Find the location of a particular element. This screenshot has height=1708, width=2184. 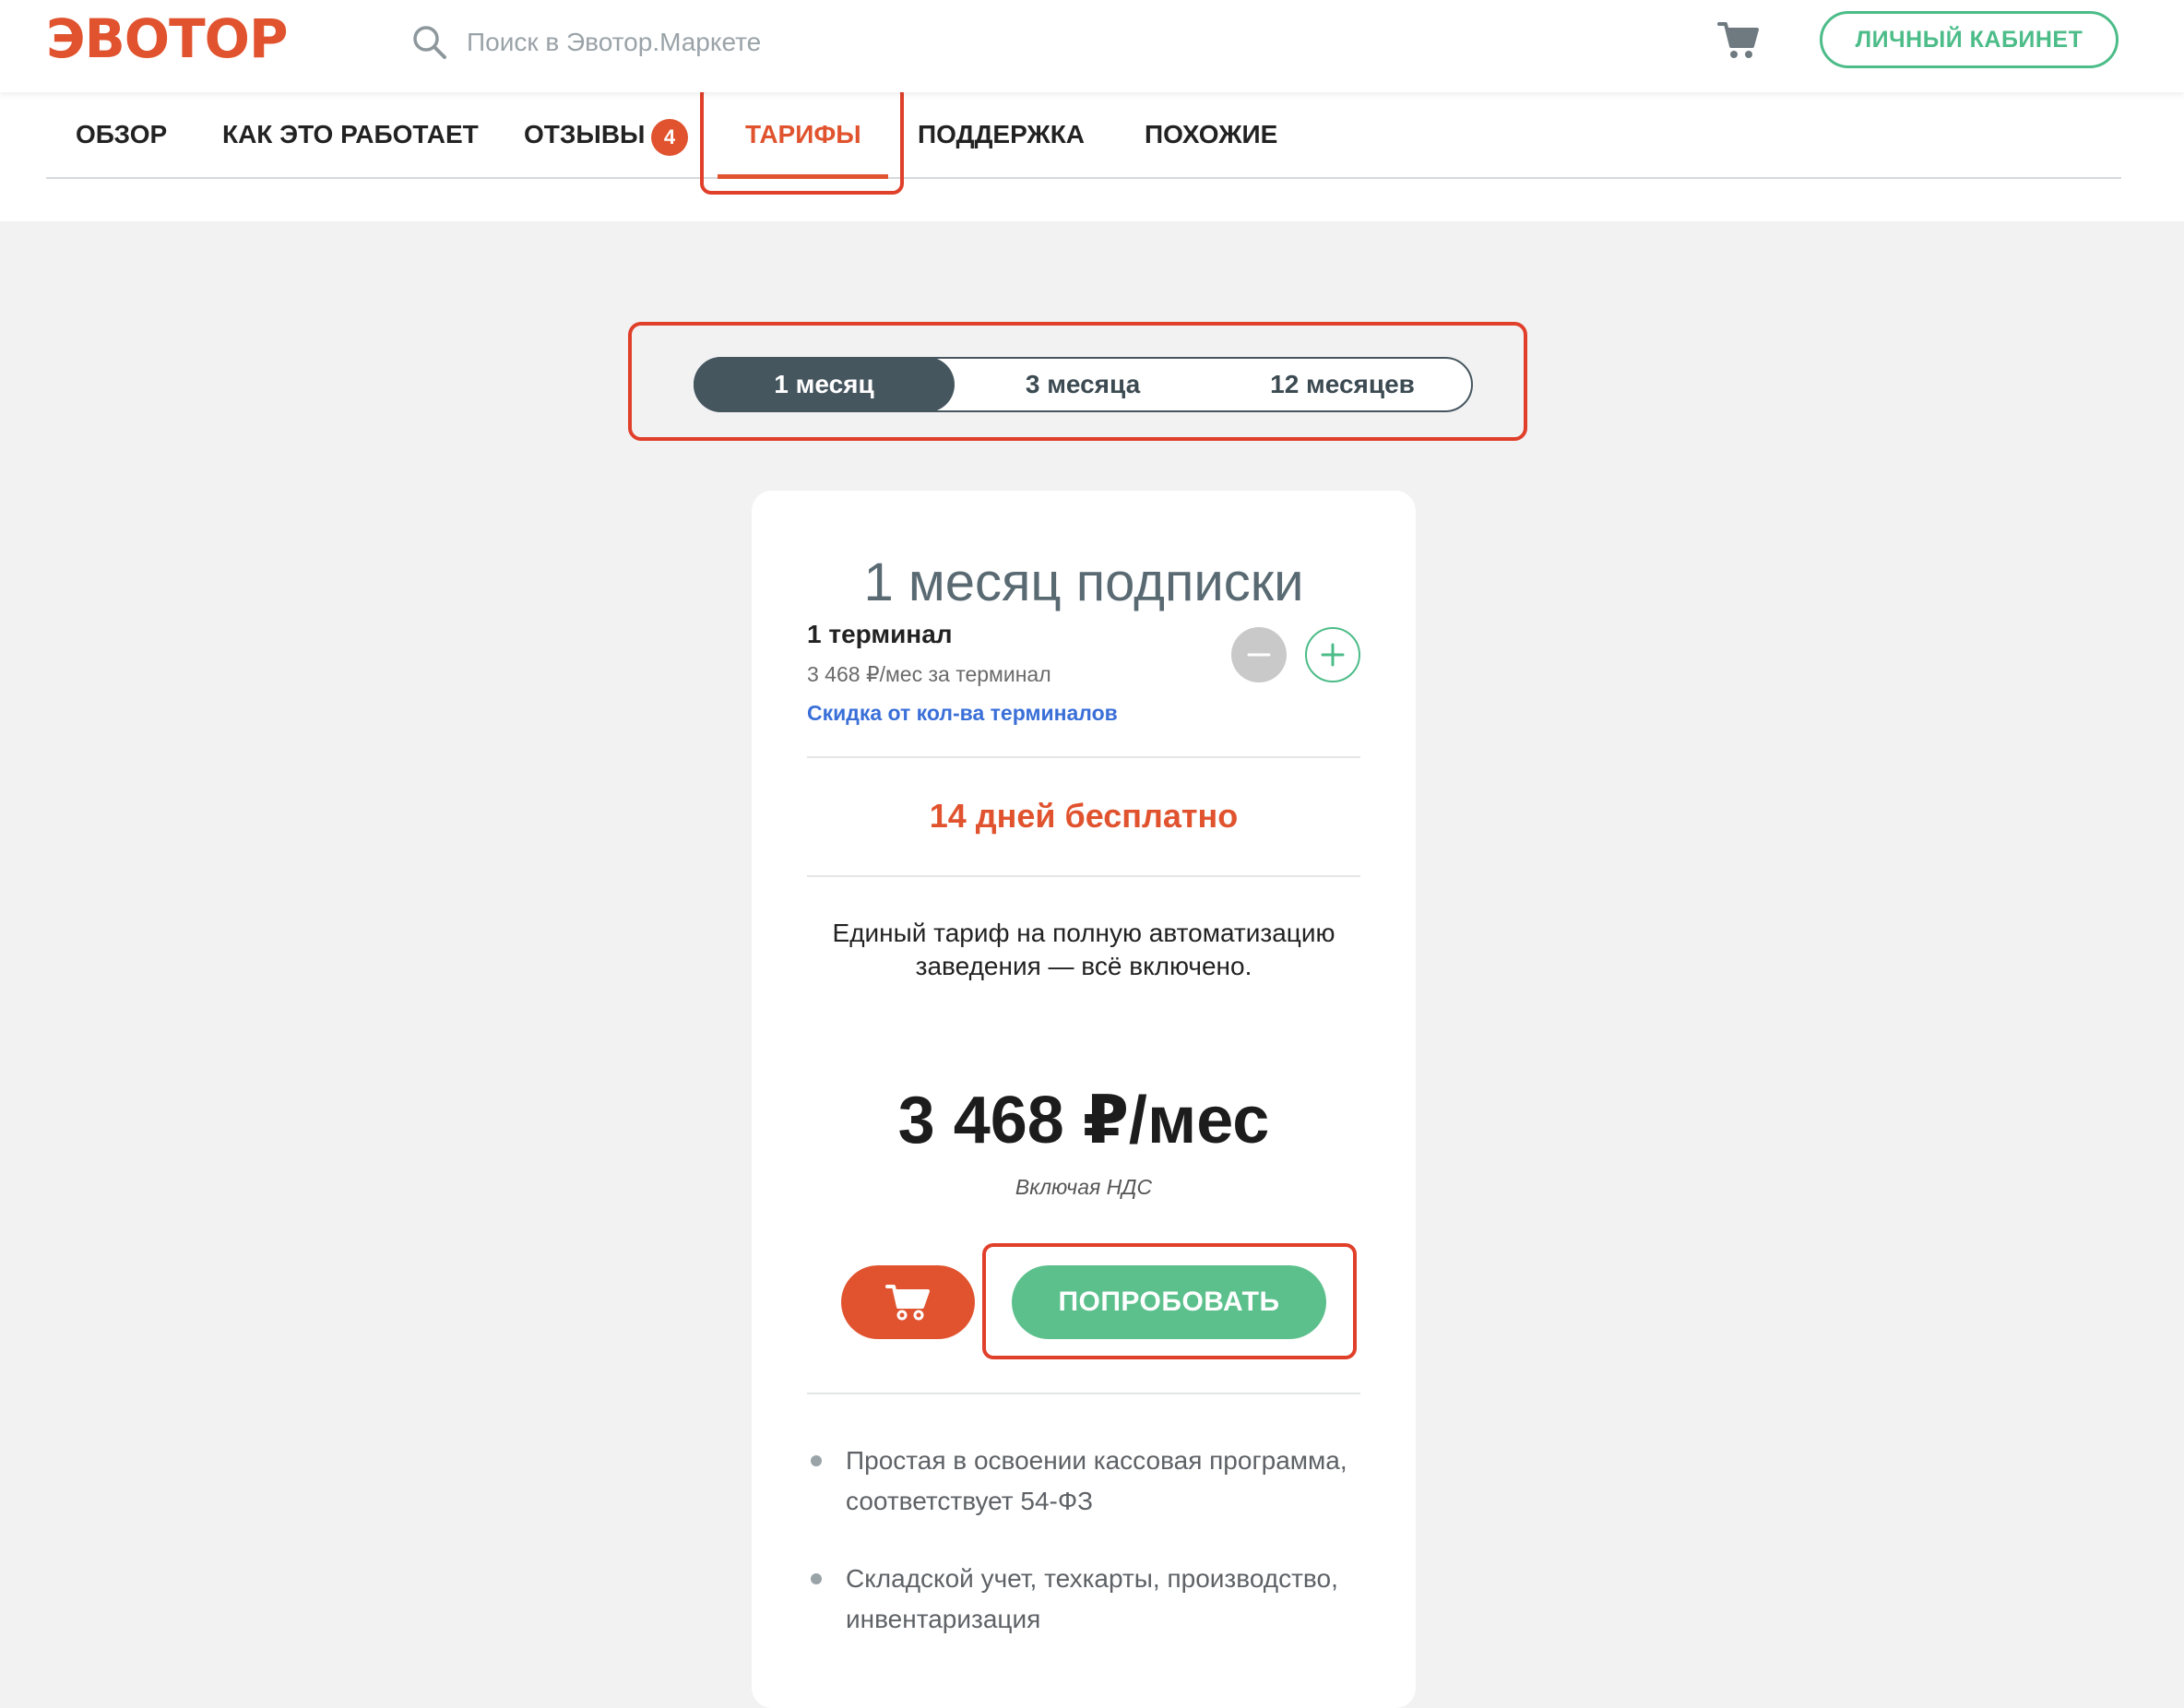

minus-icon is located at coordinates (1259, 655).